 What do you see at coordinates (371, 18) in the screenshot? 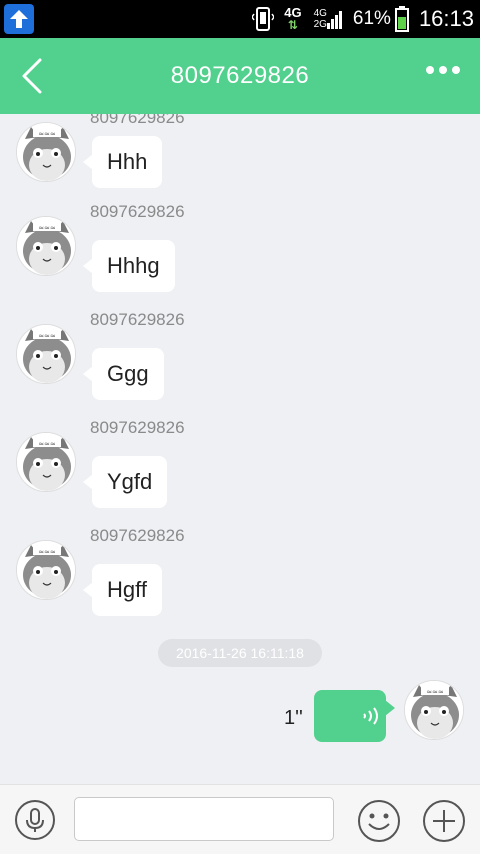
I see `battery-percent: 61%` at bounding box center [371, 18].